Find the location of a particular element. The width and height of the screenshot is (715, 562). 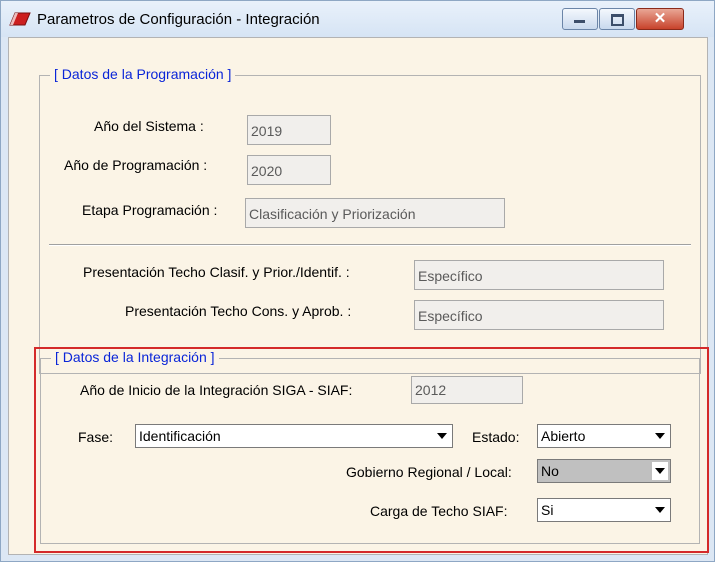

close-button: ✕ is located at coordinates (660, 19).